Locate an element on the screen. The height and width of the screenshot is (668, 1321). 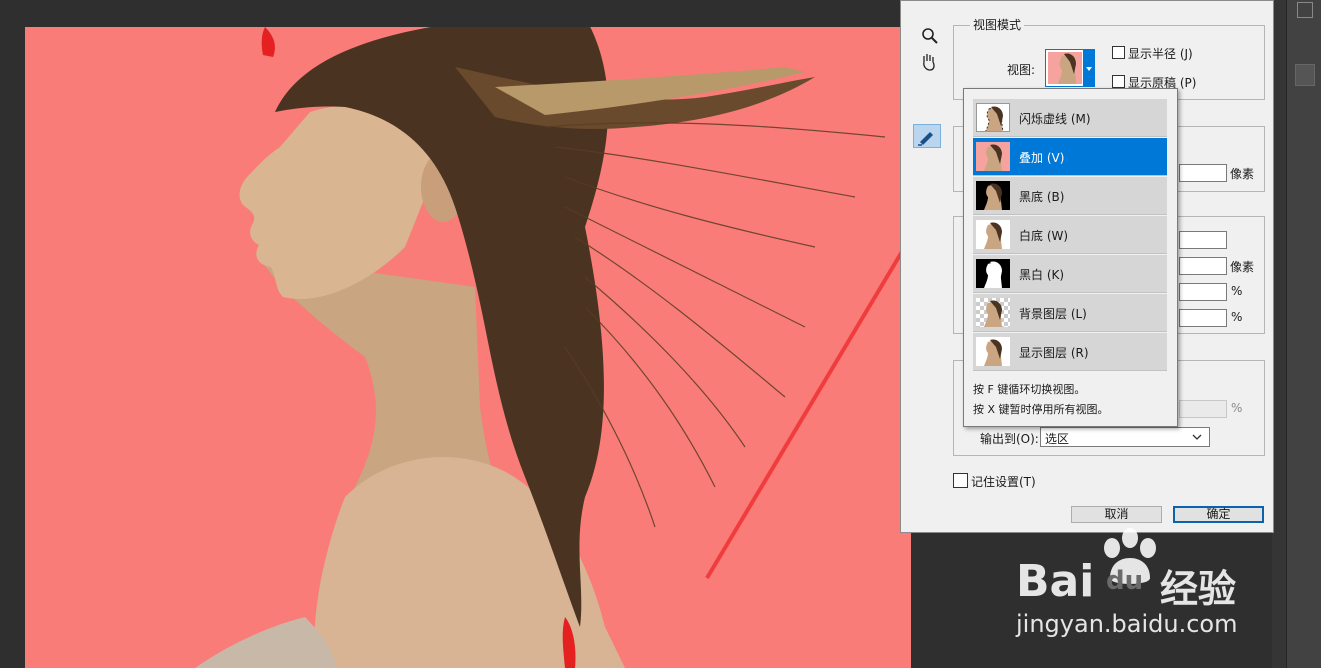
view-option-reveal-layer: 显示图层 (R) is located at coordinates (1070, 352).